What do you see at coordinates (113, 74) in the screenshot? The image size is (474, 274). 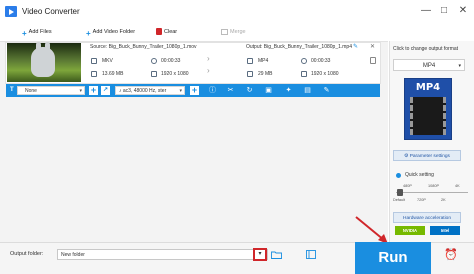 I see `source-size: 13.69 MB` at bounding box center [113, 74].